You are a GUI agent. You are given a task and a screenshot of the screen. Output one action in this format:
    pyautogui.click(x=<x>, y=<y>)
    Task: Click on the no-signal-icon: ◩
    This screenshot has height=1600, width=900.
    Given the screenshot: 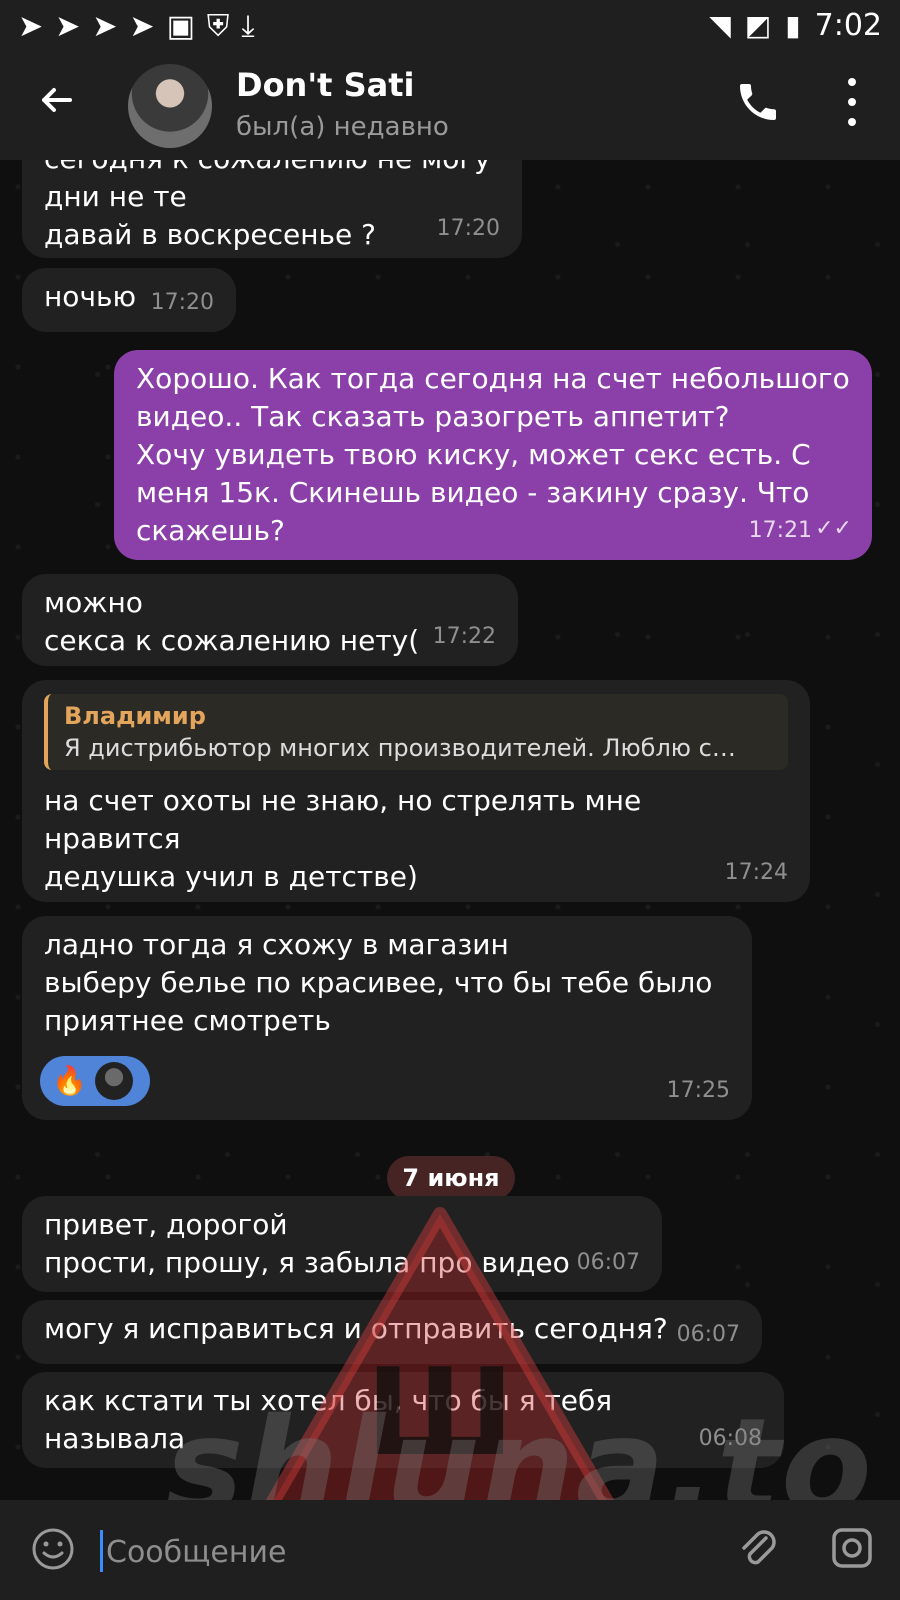 What is the action you would take?
    pyautogui.click(x=758, y=25)
    